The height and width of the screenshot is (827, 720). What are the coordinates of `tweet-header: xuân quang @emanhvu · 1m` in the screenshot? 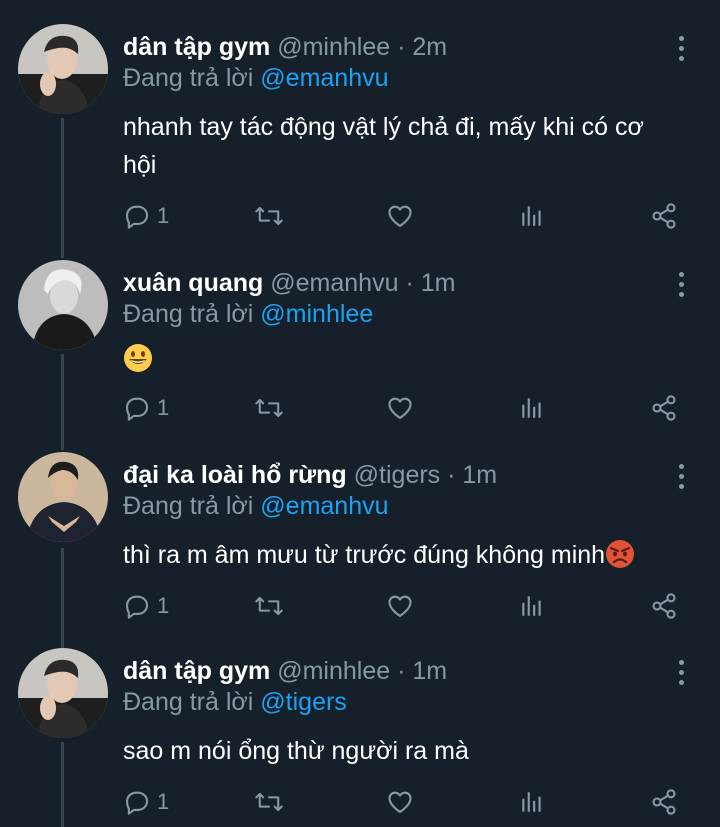 It's located at (289, 283).